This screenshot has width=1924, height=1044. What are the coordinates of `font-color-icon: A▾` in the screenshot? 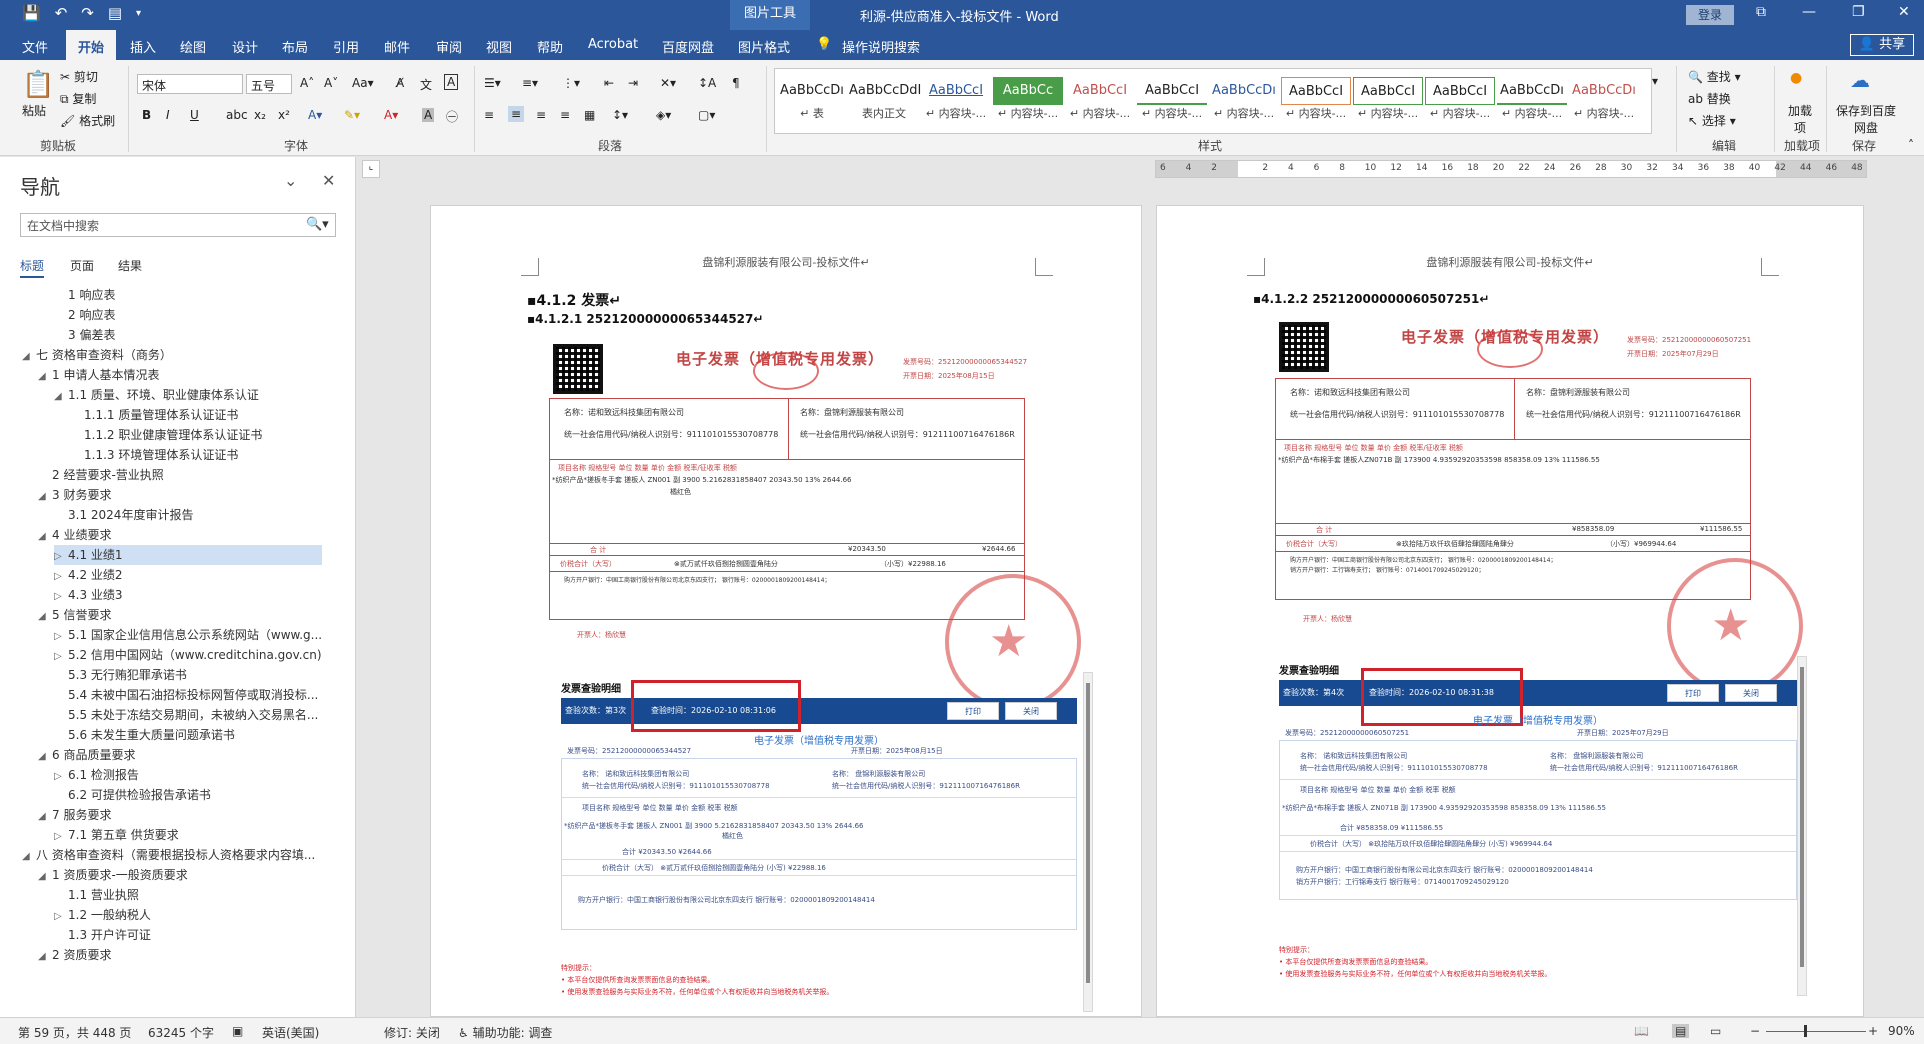 It's located at (391, 115).